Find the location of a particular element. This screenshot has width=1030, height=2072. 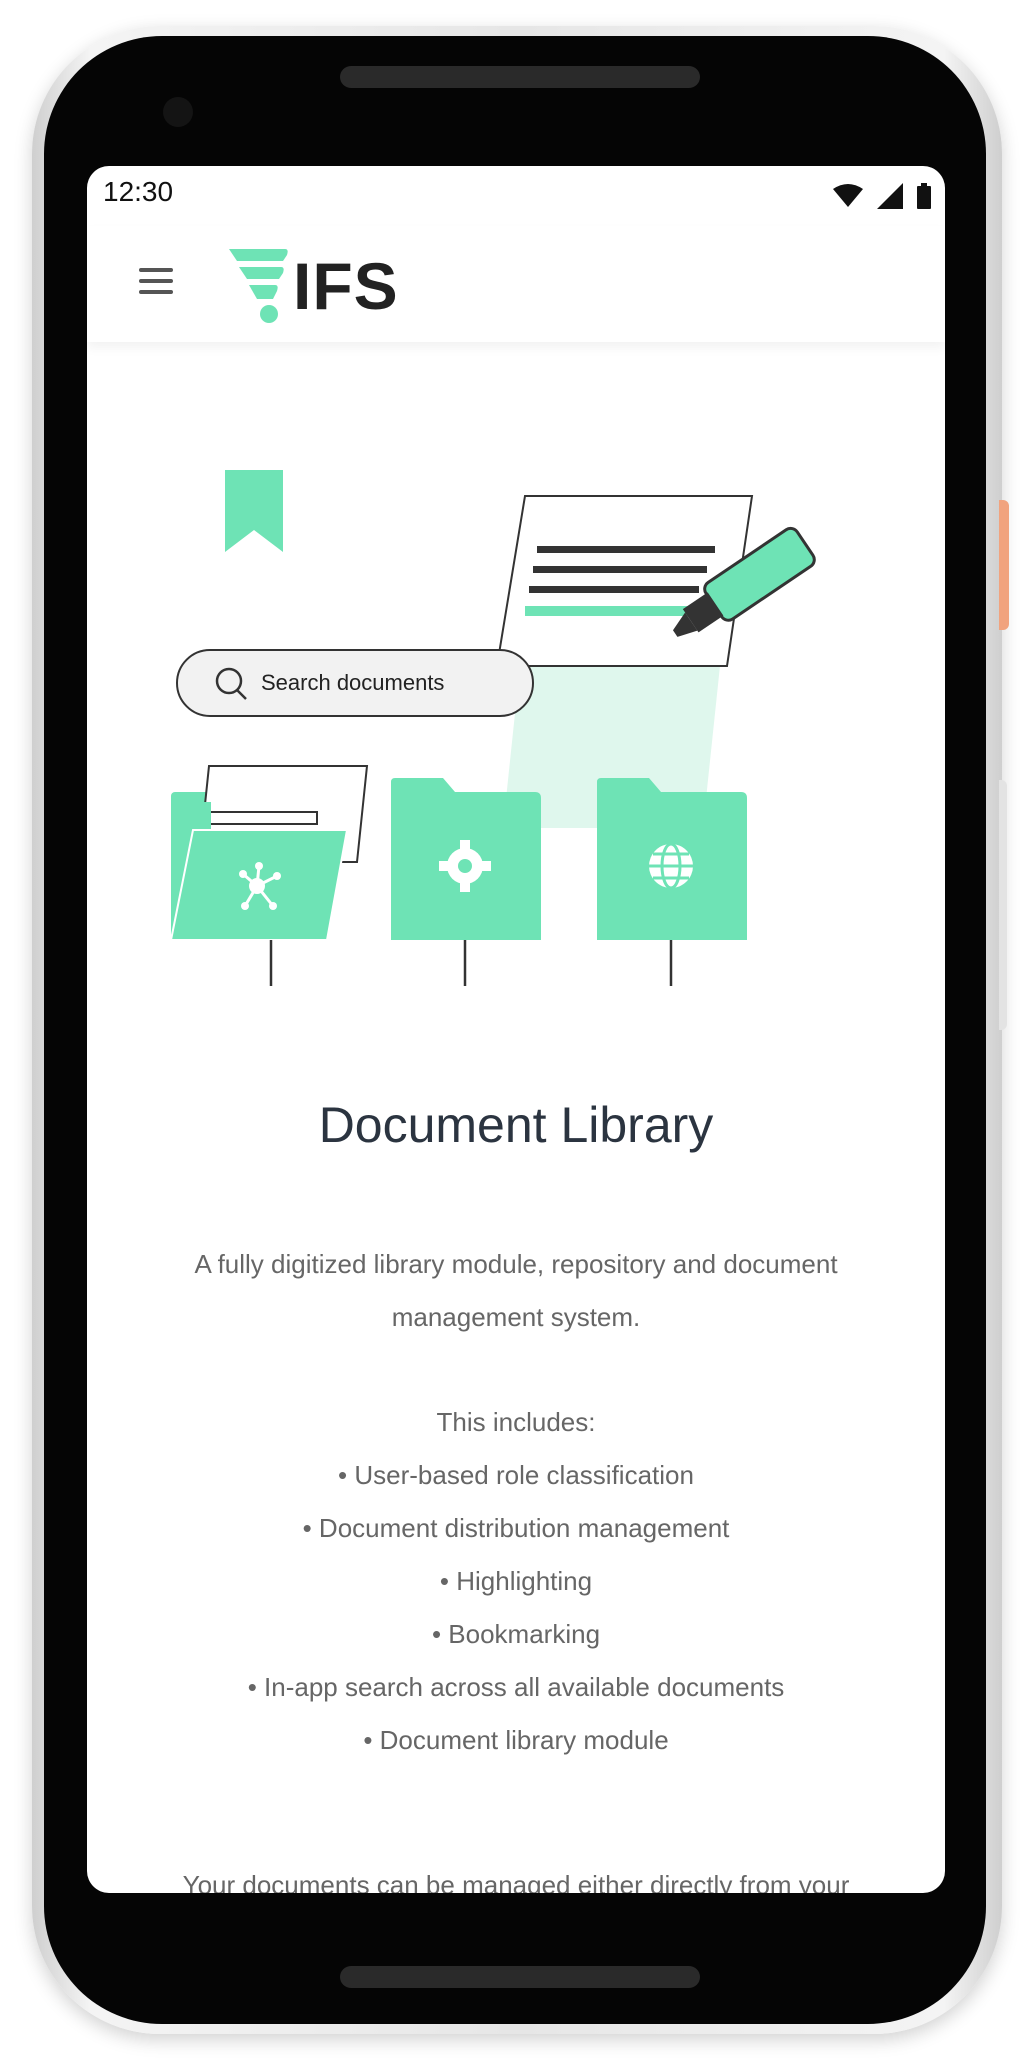

logo-text: IFS is located at coordinates (346, 286).